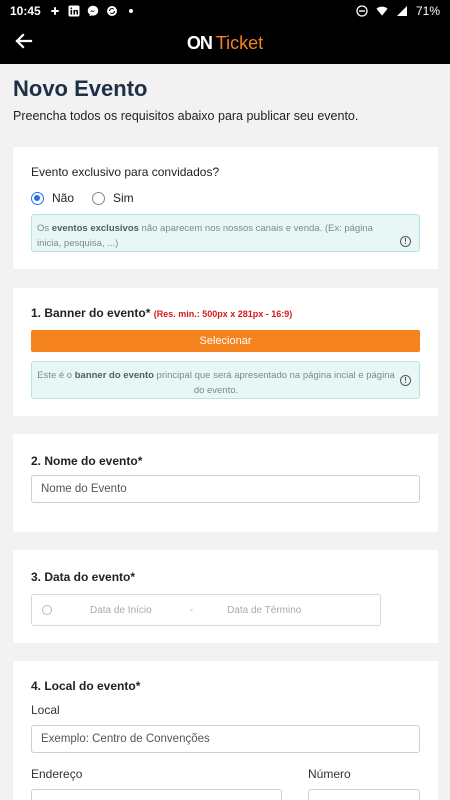 The height and width of the screenshot is (800, 450). What do you see at coordinates (63, 198) in the screenshot?
I see `radio-no-label: Não` at bounding box center [63, 198].